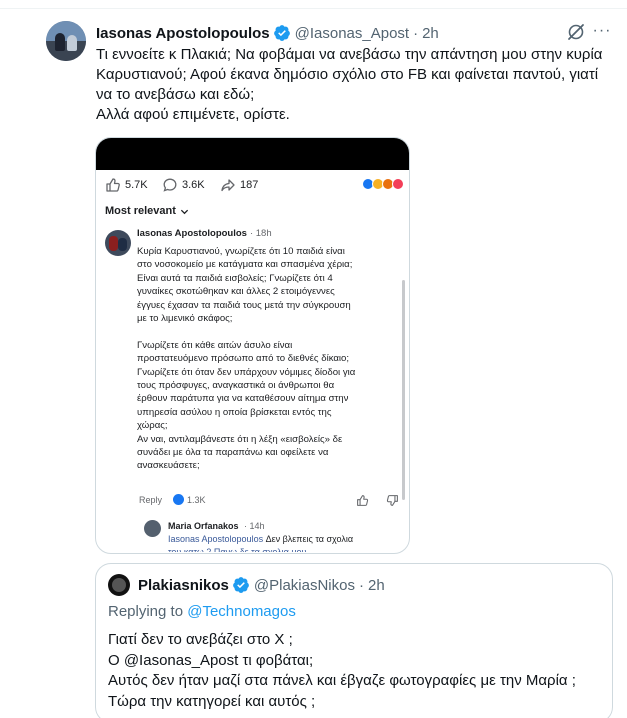 This screenshot has width=627, height=718. Describe the element at coordinates (254, 526) in the screenshot. I see `reply-age: · 14h` at that location.